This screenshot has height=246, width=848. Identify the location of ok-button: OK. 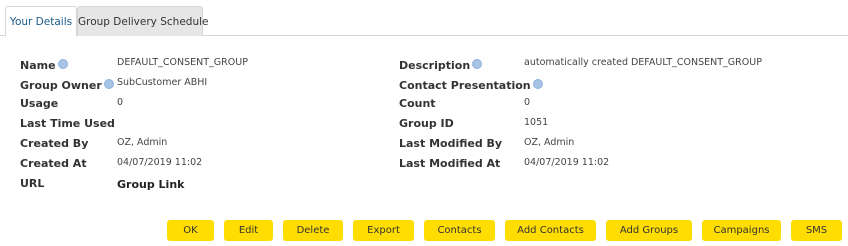
(190, 230).